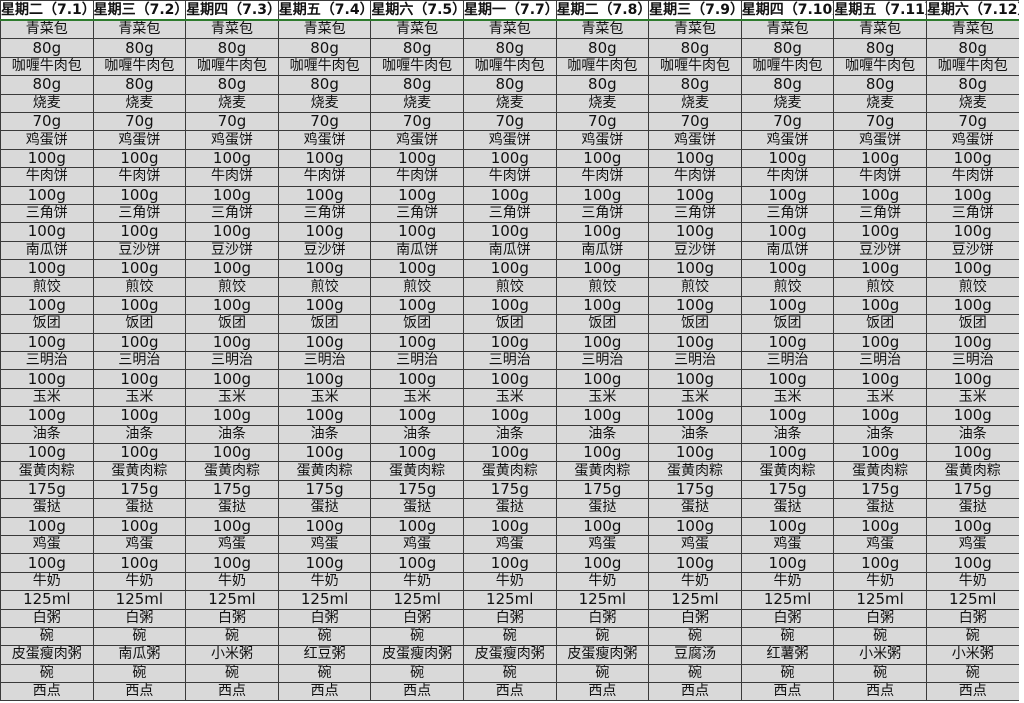 This screenshot has height=703, width=1024. Describe the element at coordinates (509, 66) in the screenshot. I see `menu-cell: 咖喱牛肉包` at that location.